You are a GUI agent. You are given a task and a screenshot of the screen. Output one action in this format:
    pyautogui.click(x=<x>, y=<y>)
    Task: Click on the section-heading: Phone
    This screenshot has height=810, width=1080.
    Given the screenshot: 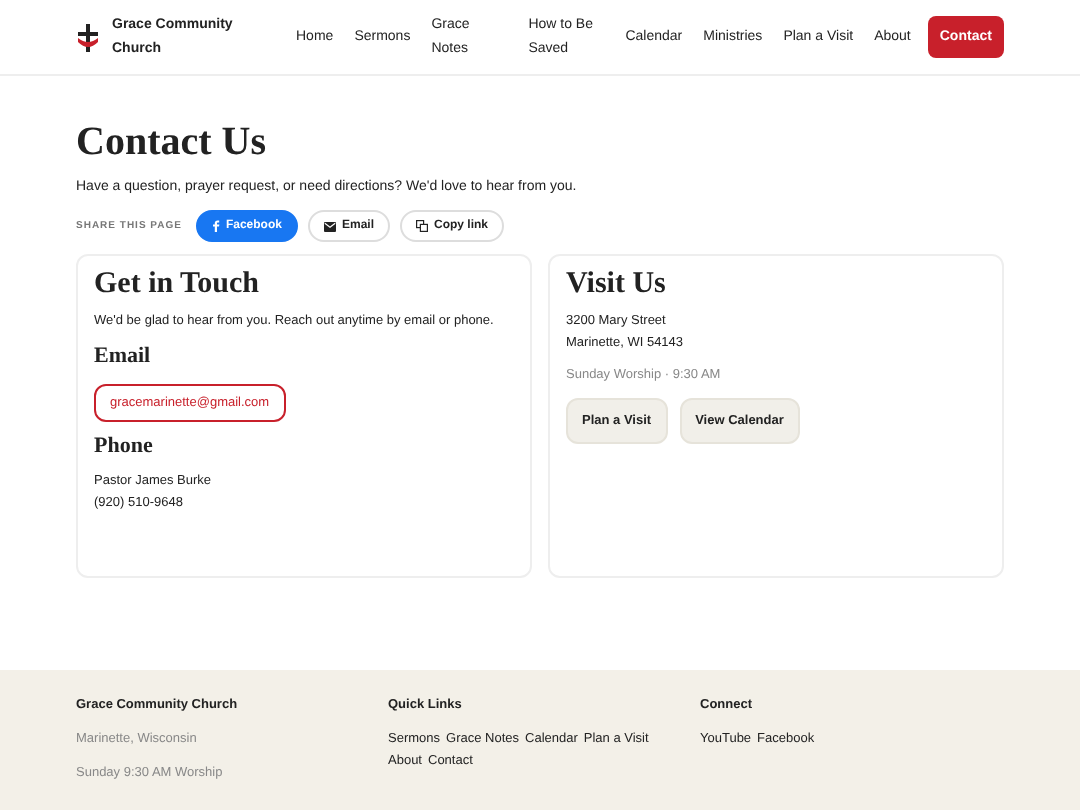 What is the action you would take?
    pyautogui.click(x=124, y=446)
    